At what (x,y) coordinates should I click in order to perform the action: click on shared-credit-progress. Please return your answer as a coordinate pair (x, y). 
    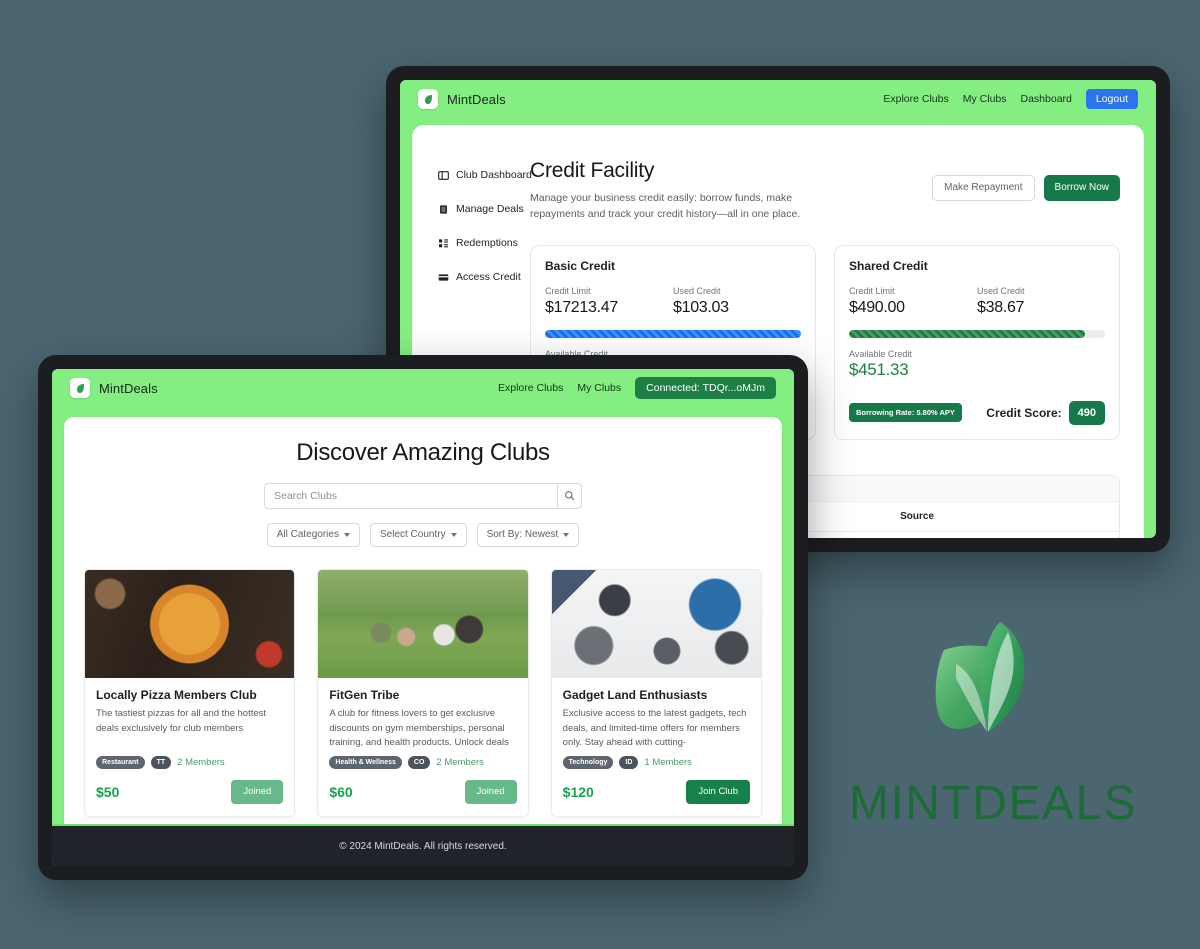
    Looking at the image, I should click on (977, 333).